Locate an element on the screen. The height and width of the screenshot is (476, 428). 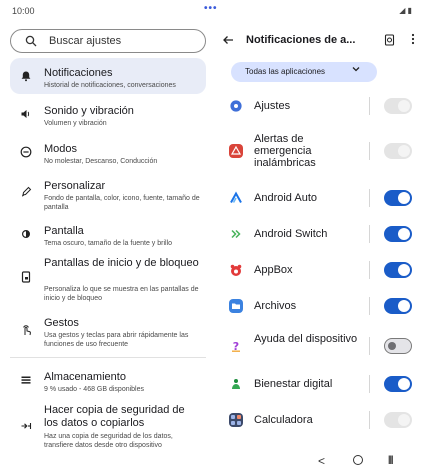
nav-home-button is located at coordinates (358, 460).